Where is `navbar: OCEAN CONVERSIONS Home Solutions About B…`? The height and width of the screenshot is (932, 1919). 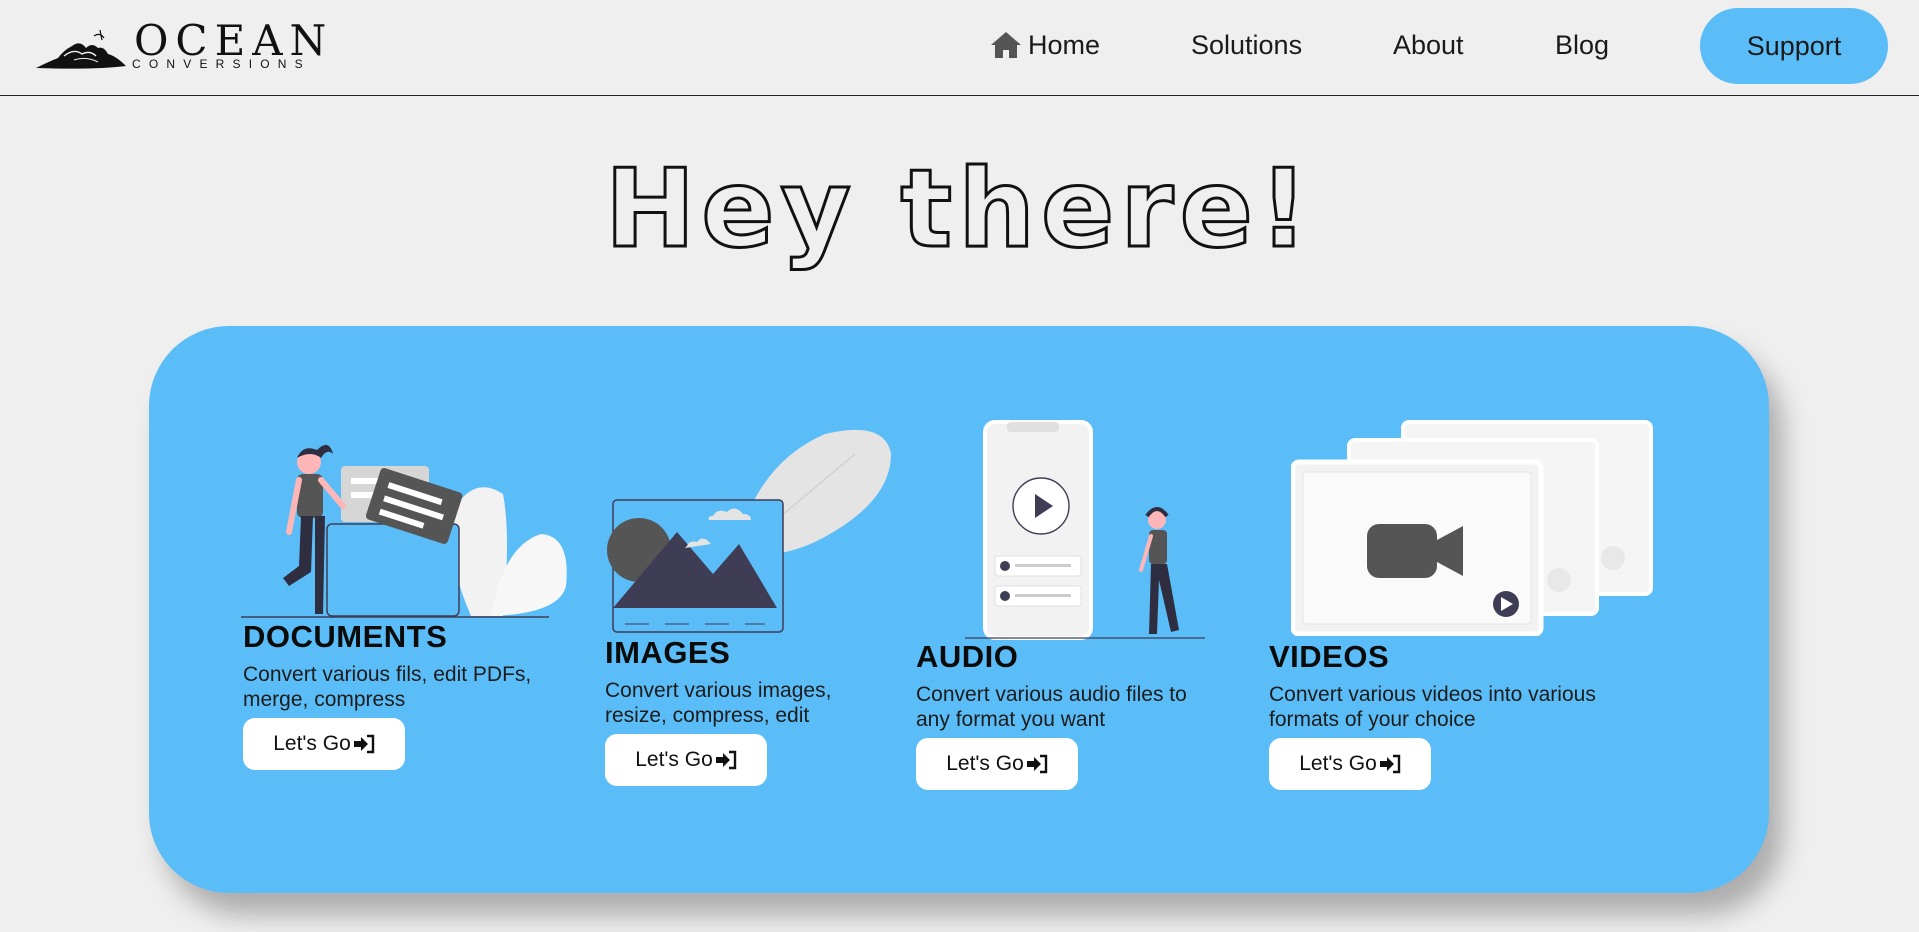 navbar: OCEAN CONVERSIONS Home Solutions About B… is located at coordinates (959, 48).